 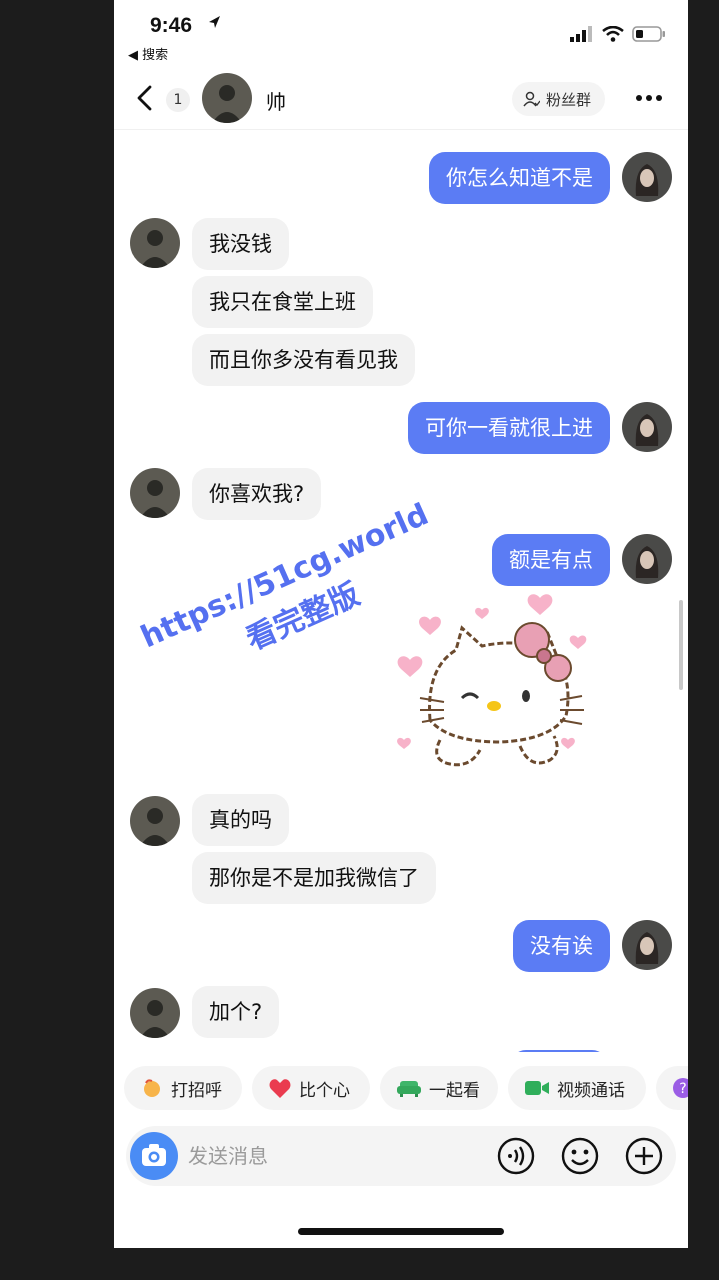 What do you see at coordinates (401, 1231) in the screenshot?
I see `home-indicator` at bounding box center [401, 1231].